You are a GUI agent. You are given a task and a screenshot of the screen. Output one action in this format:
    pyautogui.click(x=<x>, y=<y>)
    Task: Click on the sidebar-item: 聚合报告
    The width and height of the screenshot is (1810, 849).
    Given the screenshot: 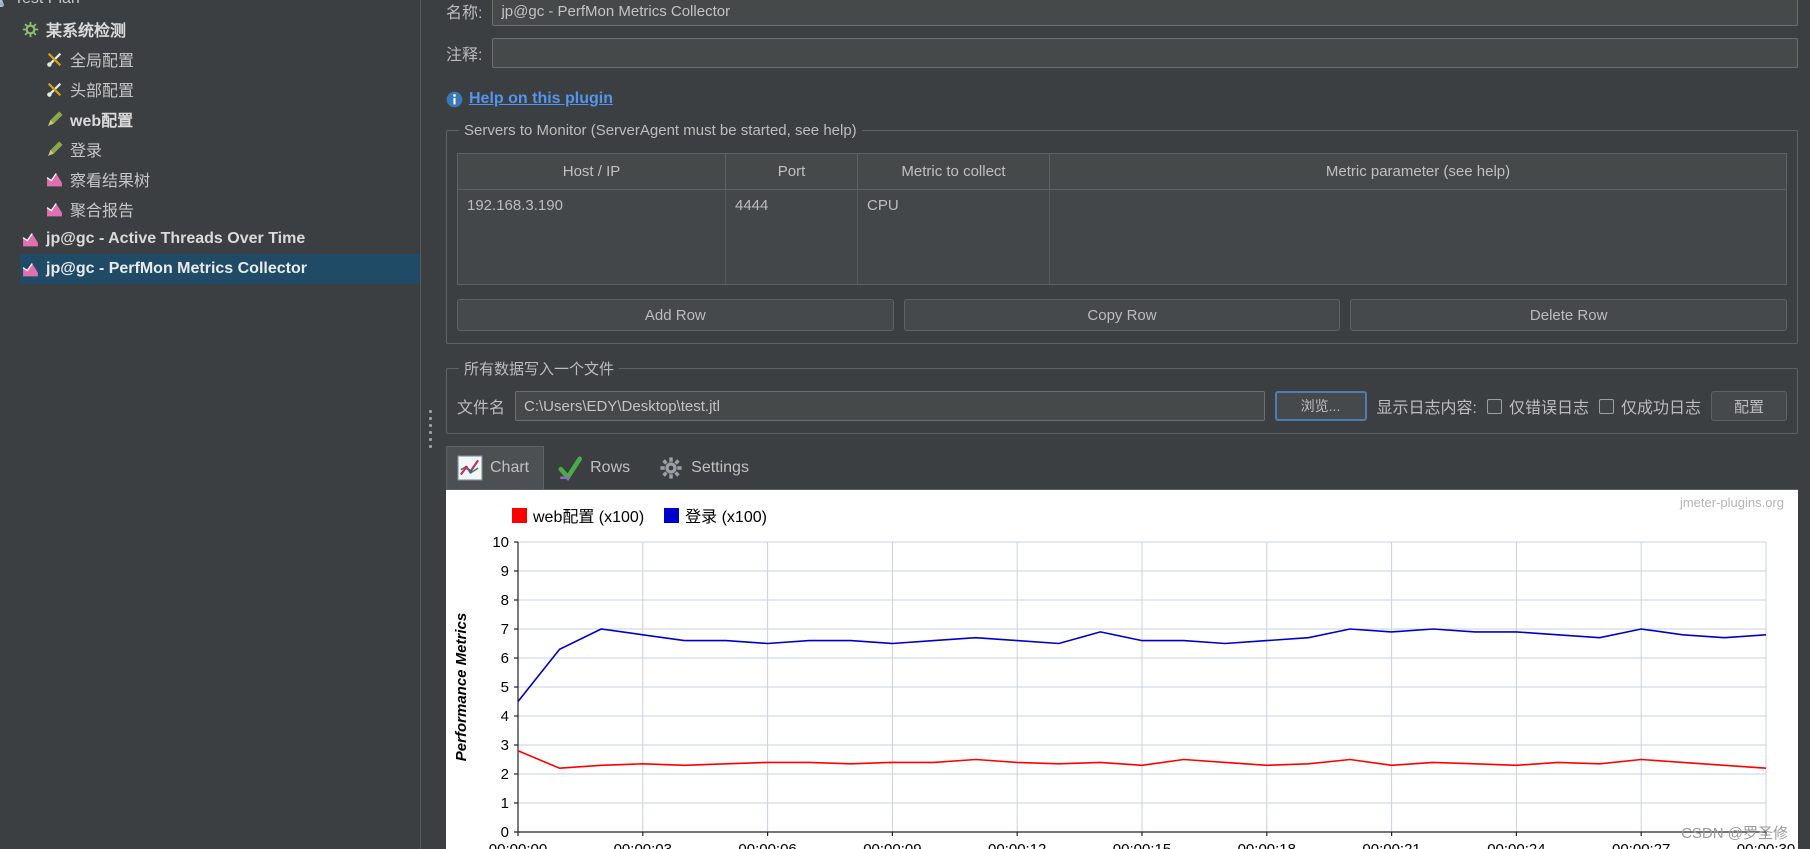 What is the action you would take?
    pyautogui.click(x=232, y=209)
    